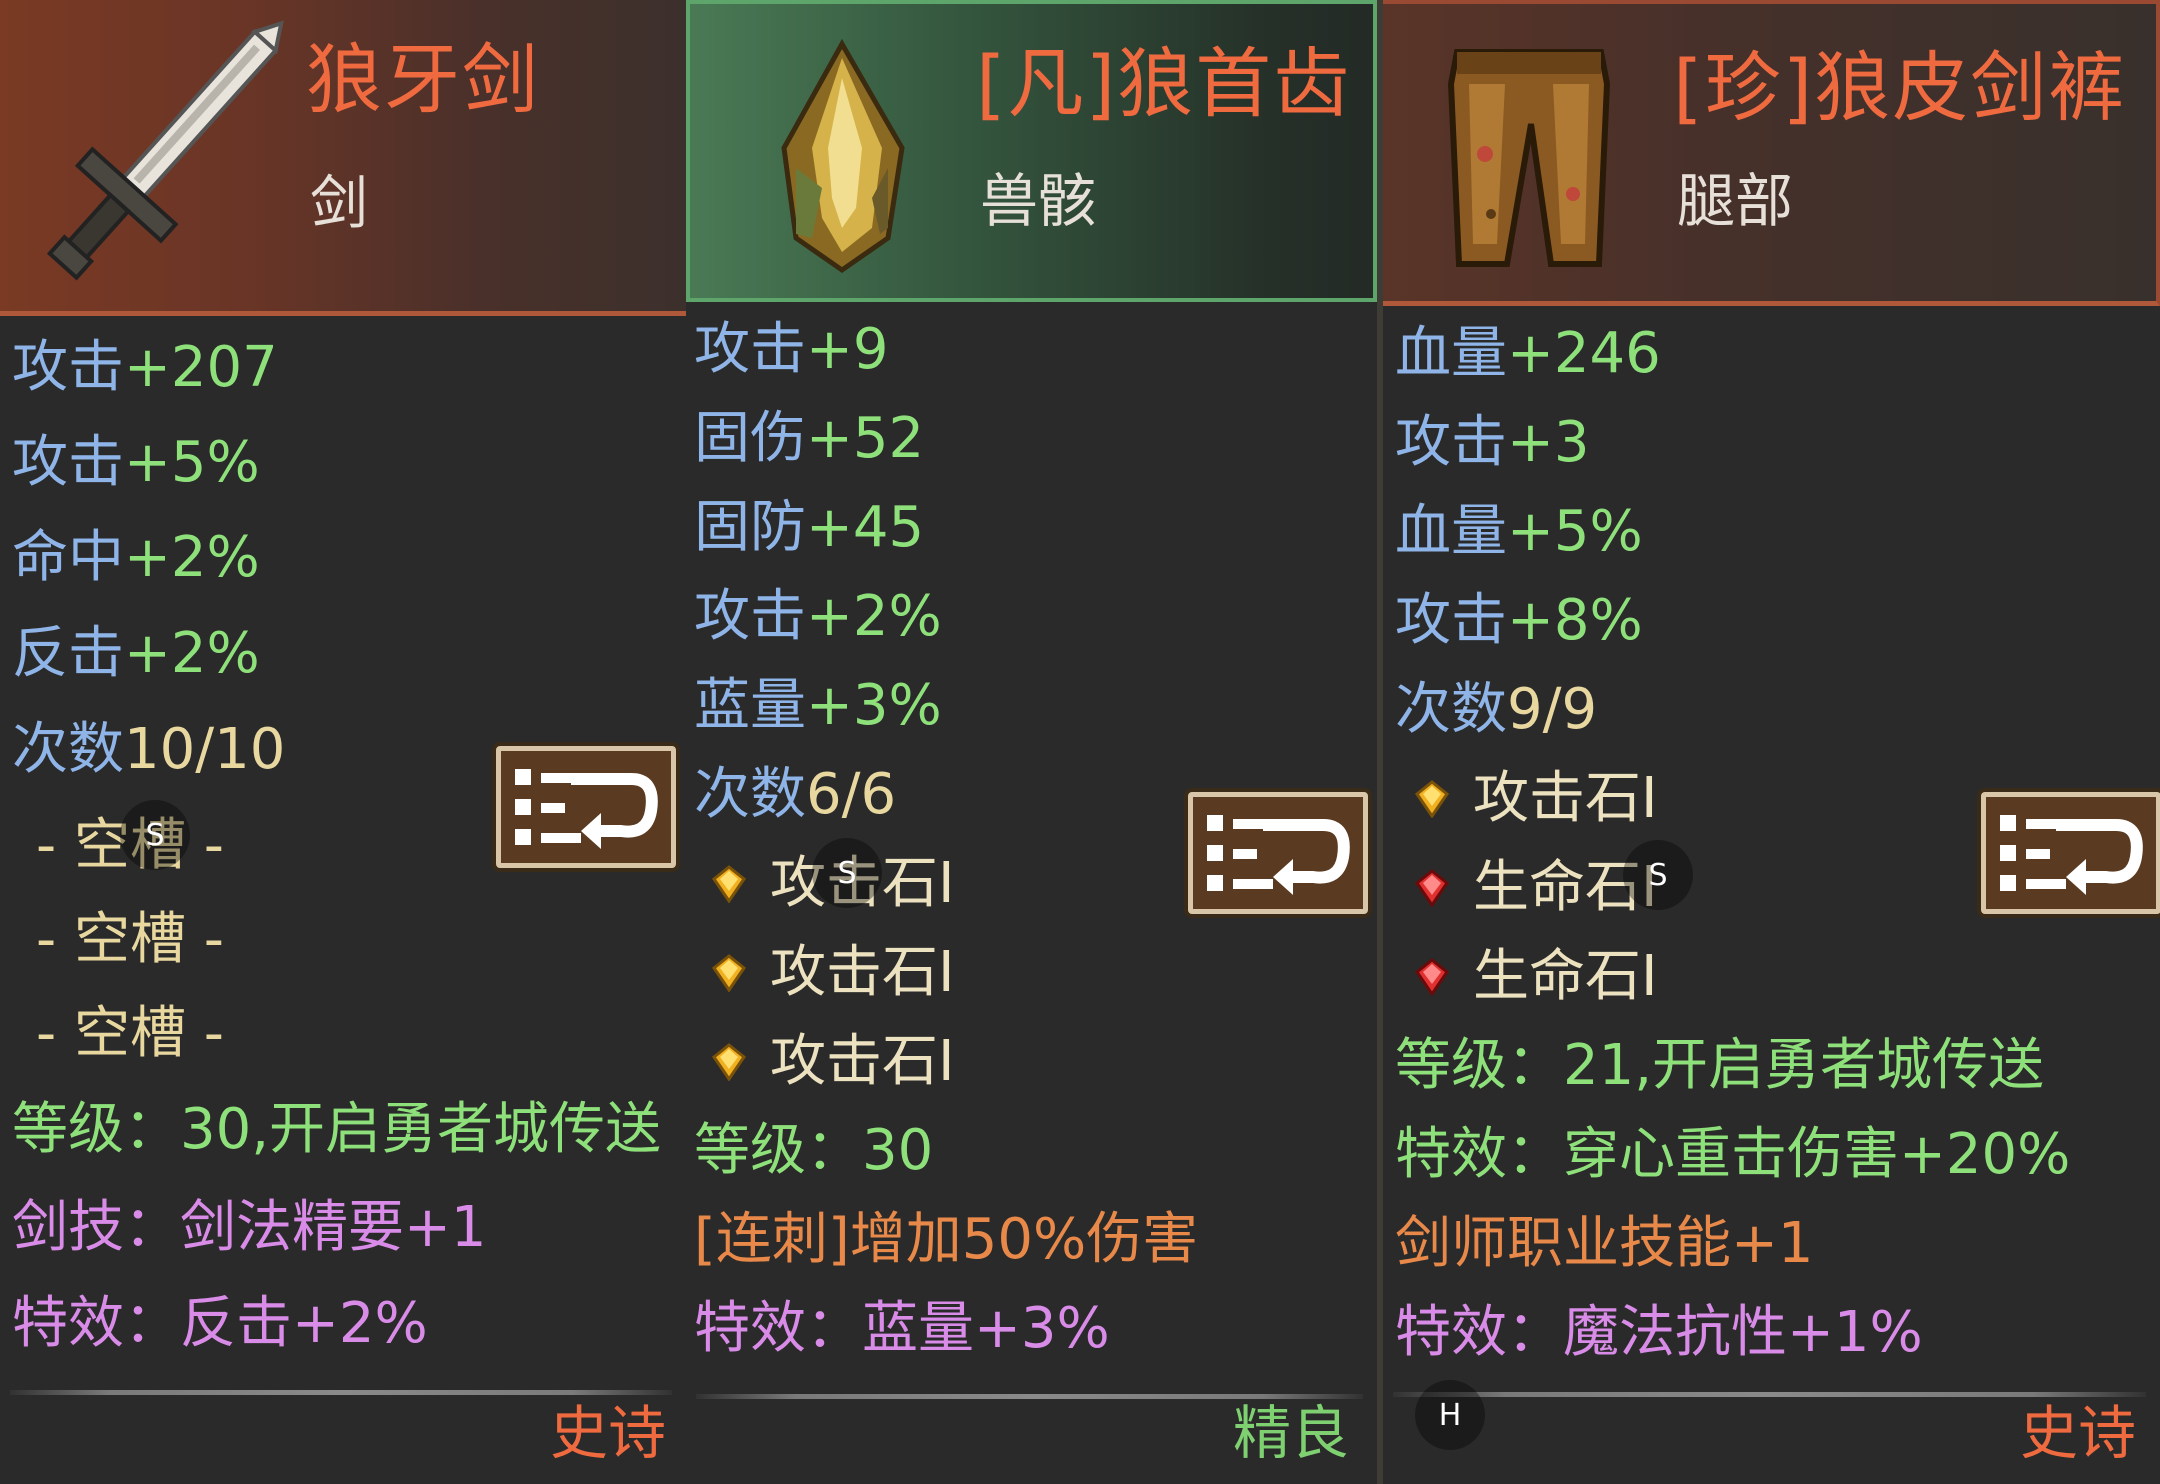  Describe the element at coordinates (1031, 151) in the screenshot. I see `item-header: [凡]狼首齿 兽骸` at that location.